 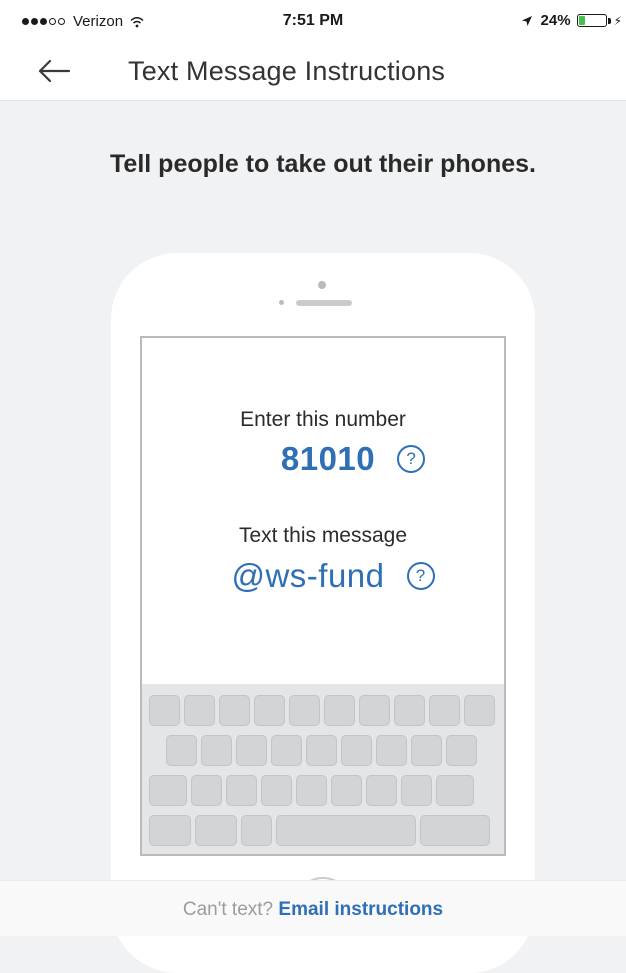 I want to click on footer: Can't text? Email instructions, so click(x=313, y=908).